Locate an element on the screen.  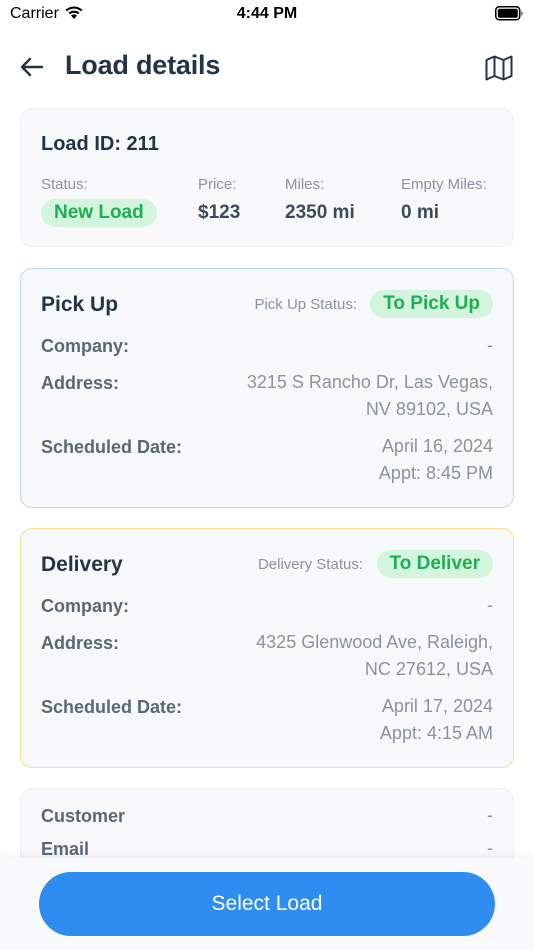
arrow-left-icon is located at coordinates (32, 67).